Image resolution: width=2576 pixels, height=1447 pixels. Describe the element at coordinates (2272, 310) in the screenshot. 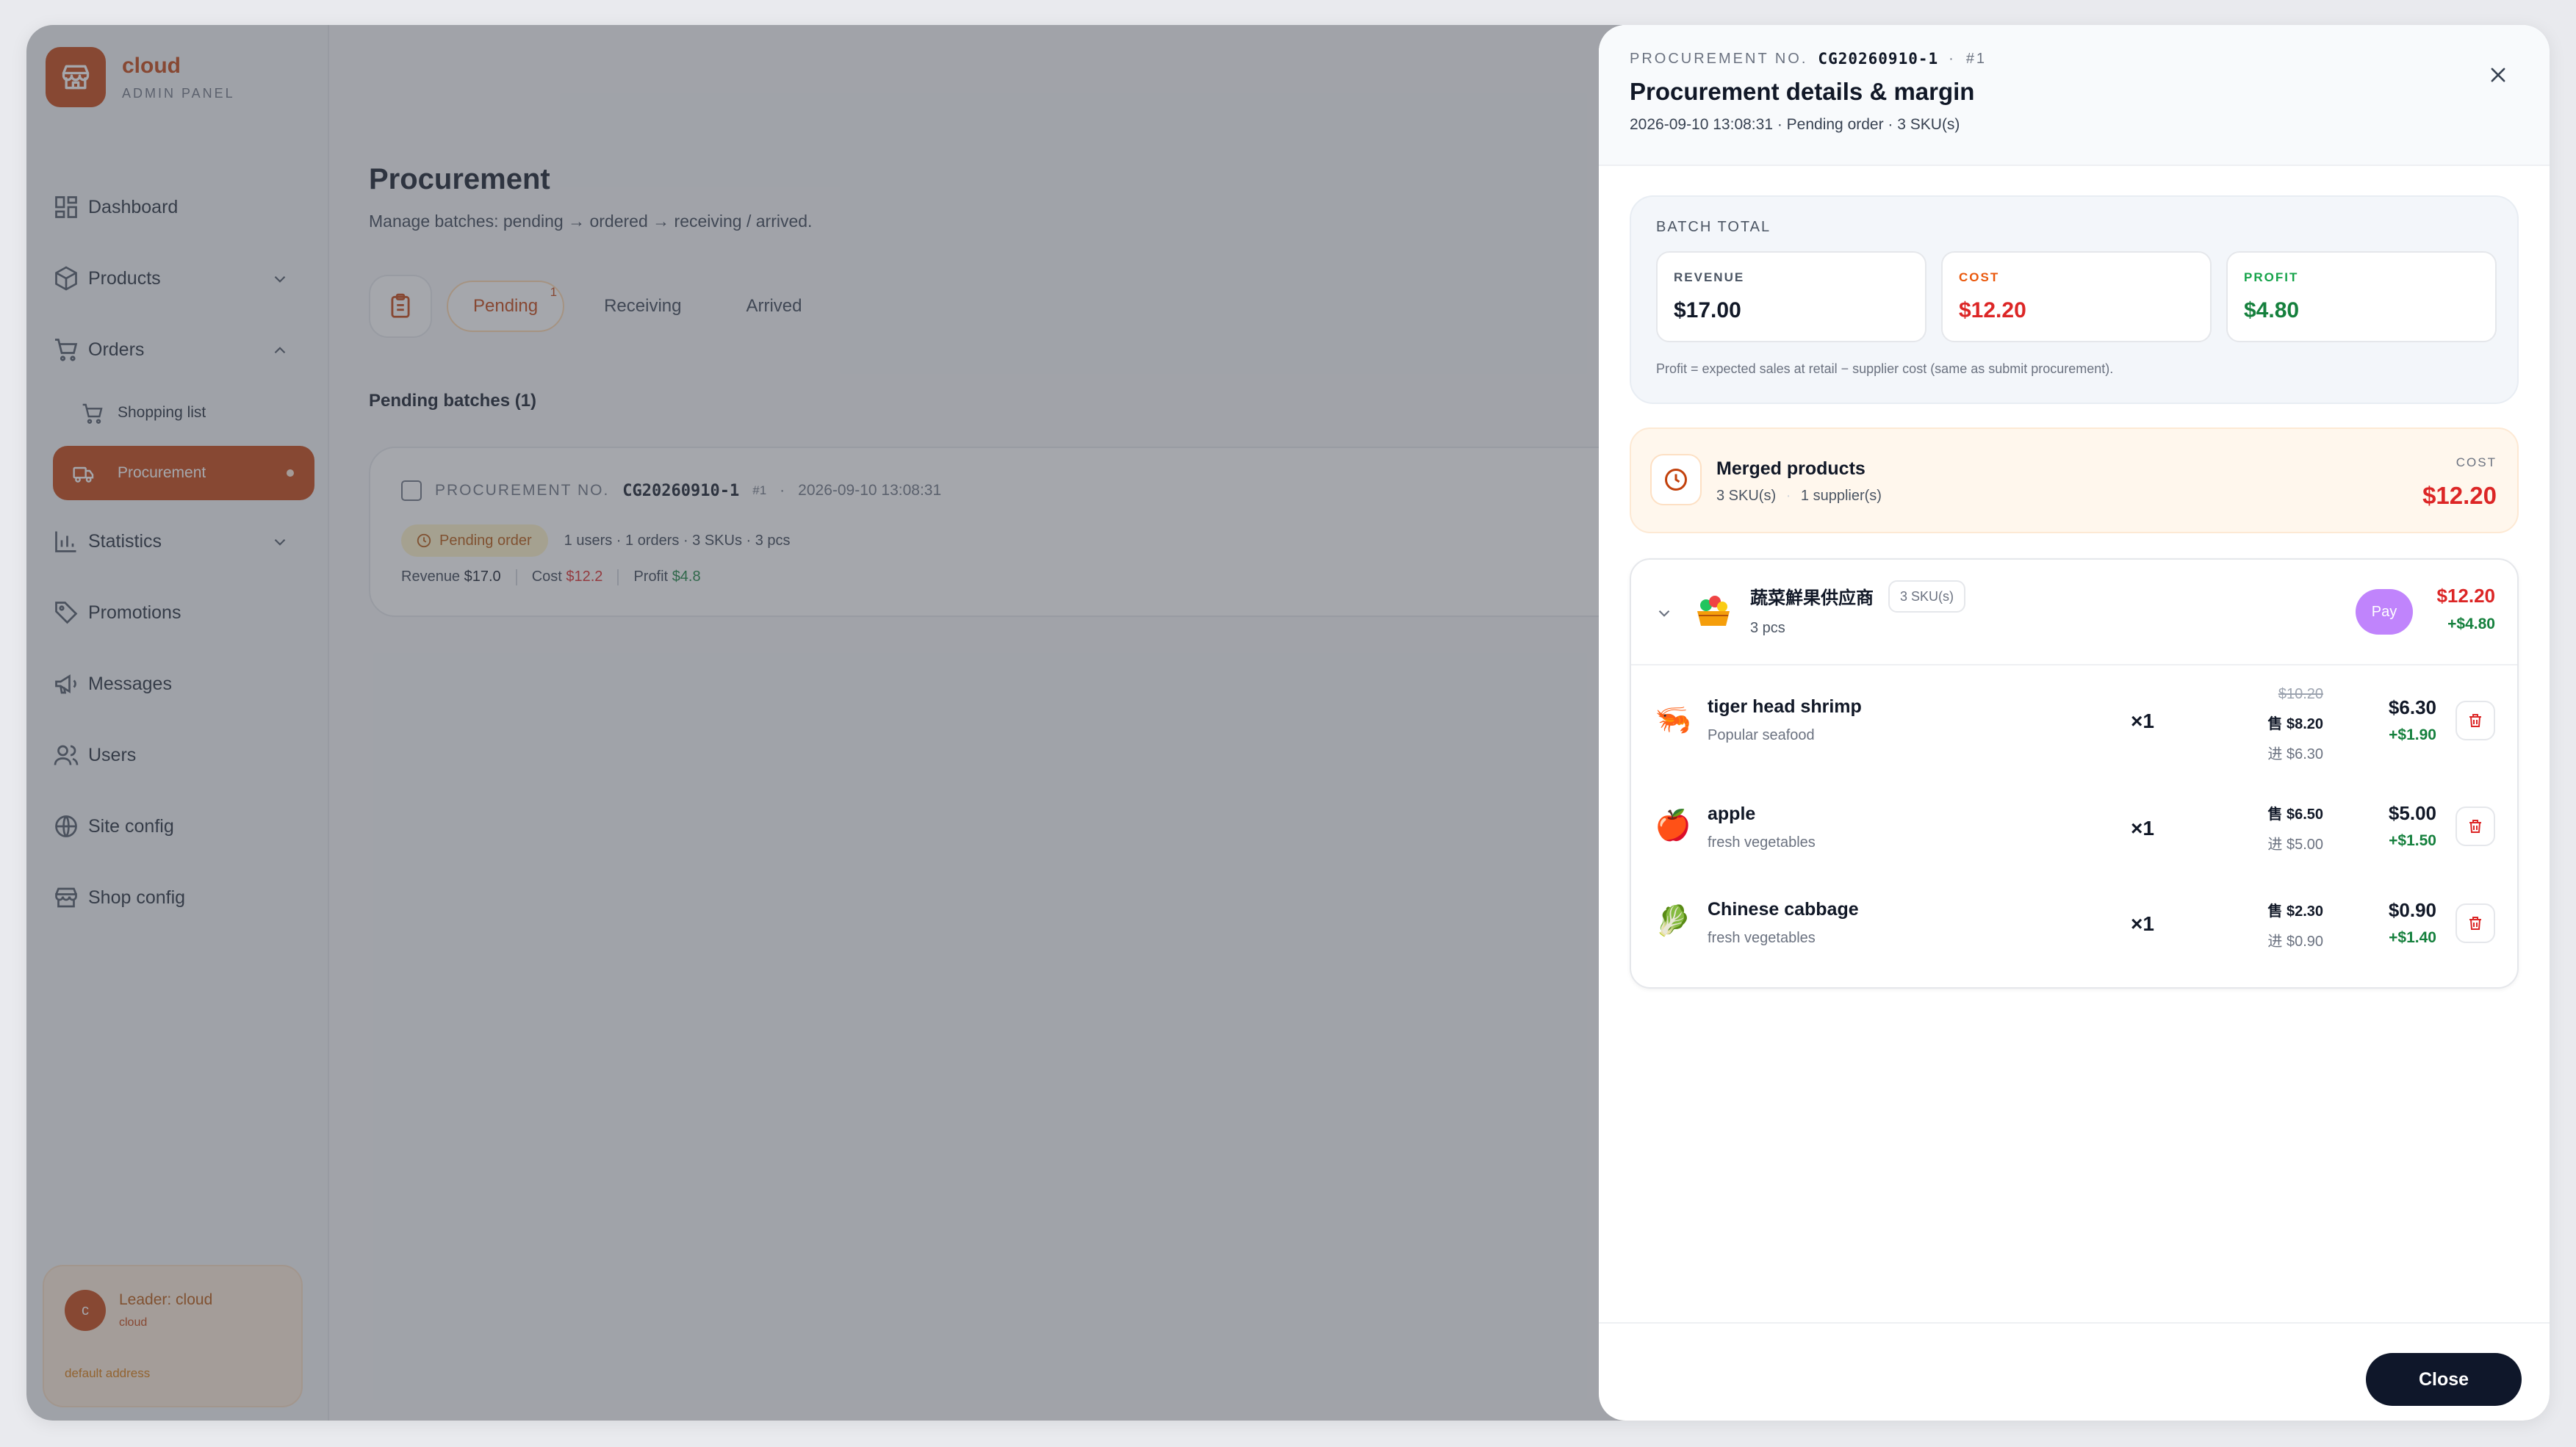

I see `kpi-value: $4.80` at that location.